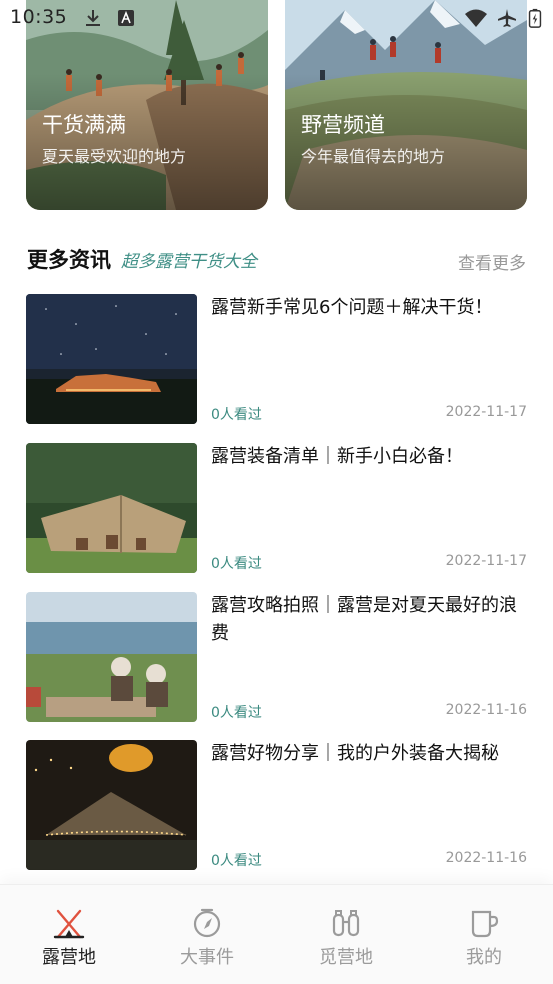 The height and width of the screenshot is (984, 553). Describe the element at coordinates (276, 934) in the screenshot. I see `bottom-tab-bar: 露营地 大事件 觅营地 我的` at that location.